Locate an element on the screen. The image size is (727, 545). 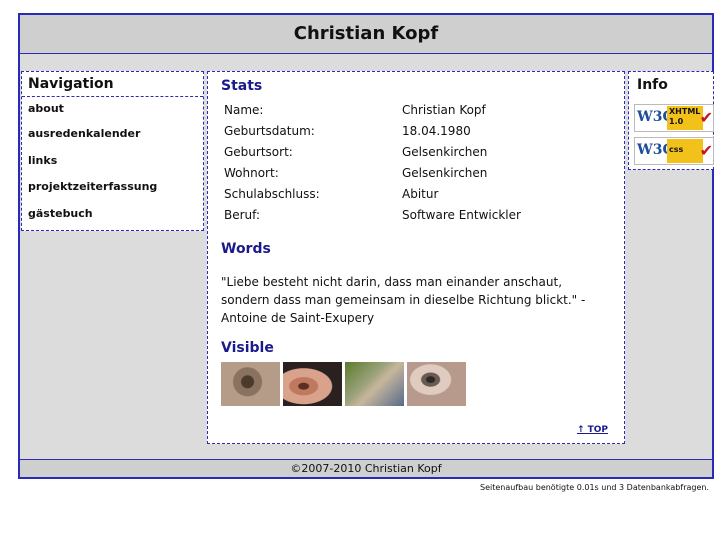
navigation-heading: Navigation is located at coordinates (112, 84).